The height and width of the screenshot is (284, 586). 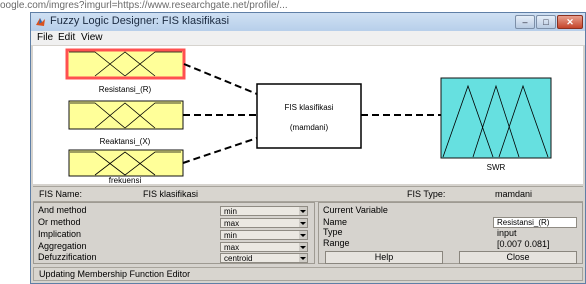 What do you see at coordinates (61, 194) in the screenshot?
I see `fis-name-label: FIS Name:` at bounding box center [61, 194].